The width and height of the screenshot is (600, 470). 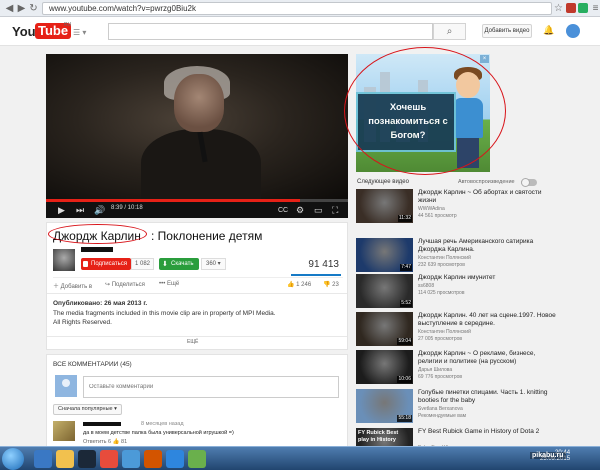 I want to click on folder-icon, so click(x=65, y=459).